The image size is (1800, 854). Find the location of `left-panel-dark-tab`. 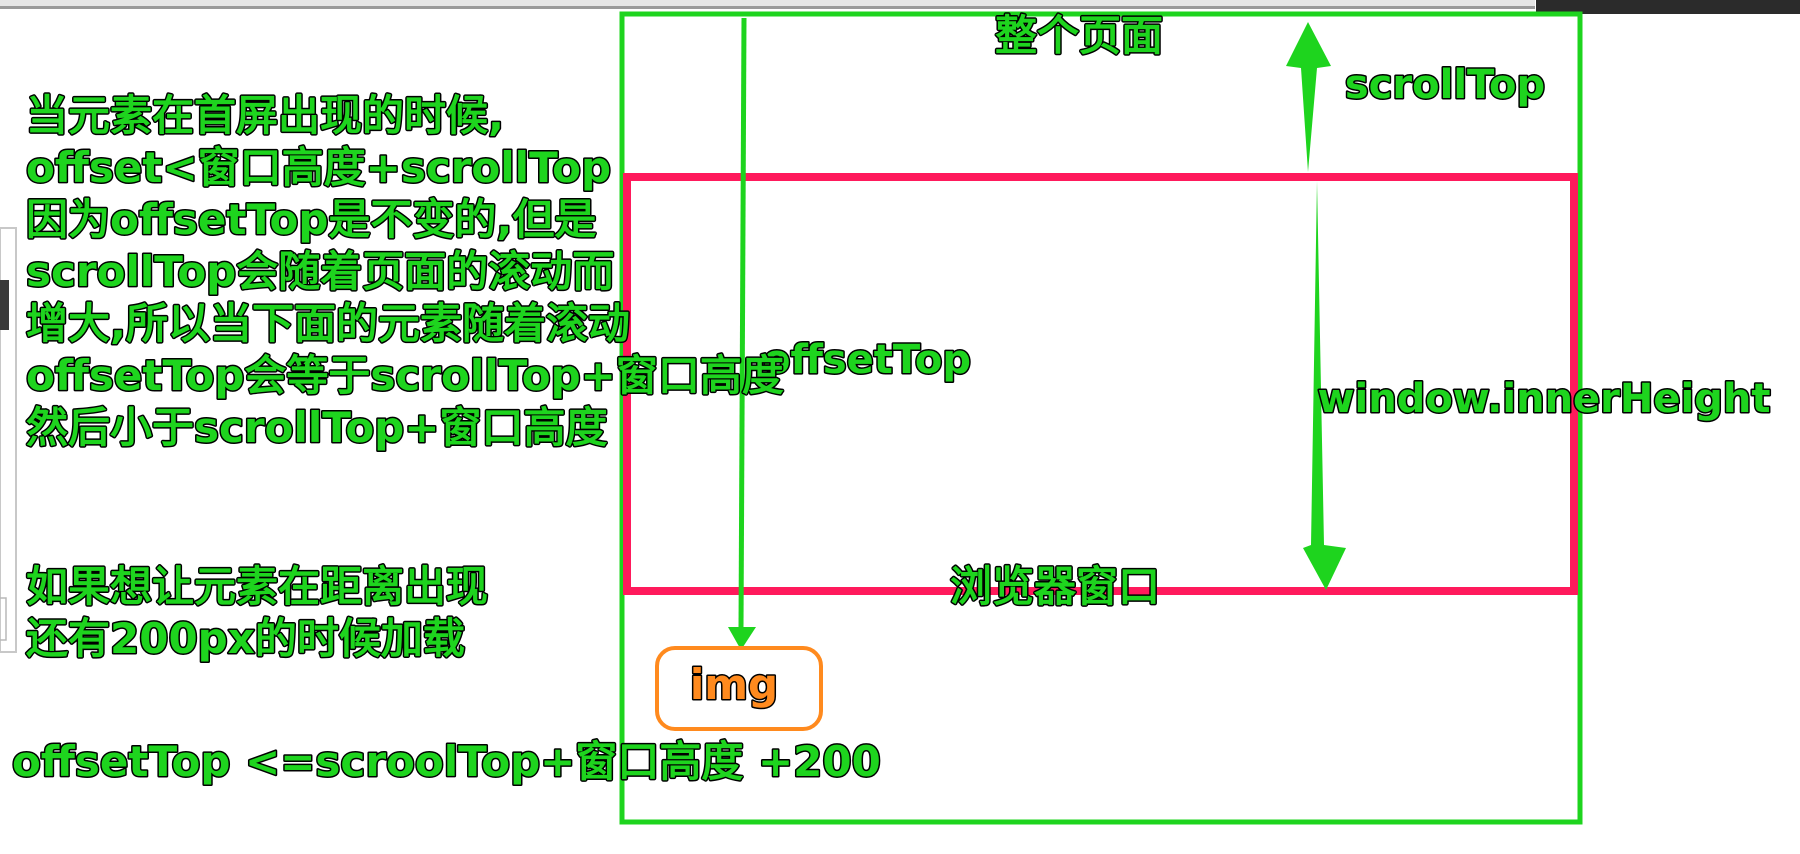

left-panel-dark-tab is located at coordinates (4, 305).